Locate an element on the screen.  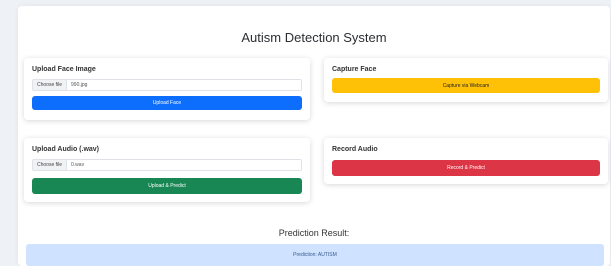
upload-predict-button: Upload & Predict is located at coordinates (167, 186).